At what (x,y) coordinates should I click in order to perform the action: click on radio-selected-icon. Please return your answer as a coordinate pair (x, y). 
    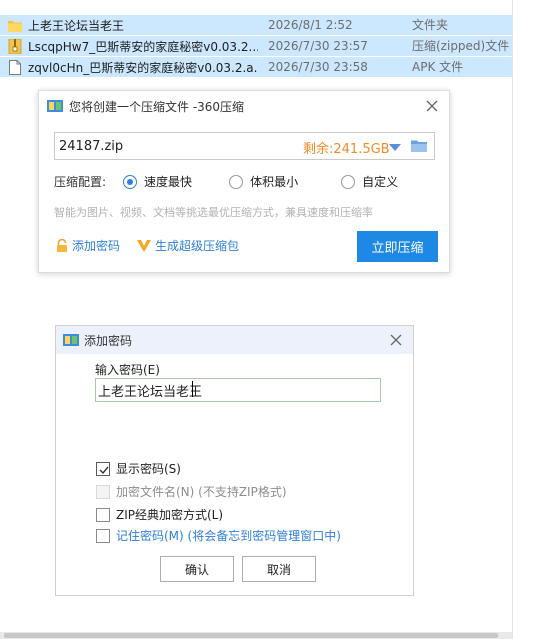
    Looking at the image, I should click on (130, 181).